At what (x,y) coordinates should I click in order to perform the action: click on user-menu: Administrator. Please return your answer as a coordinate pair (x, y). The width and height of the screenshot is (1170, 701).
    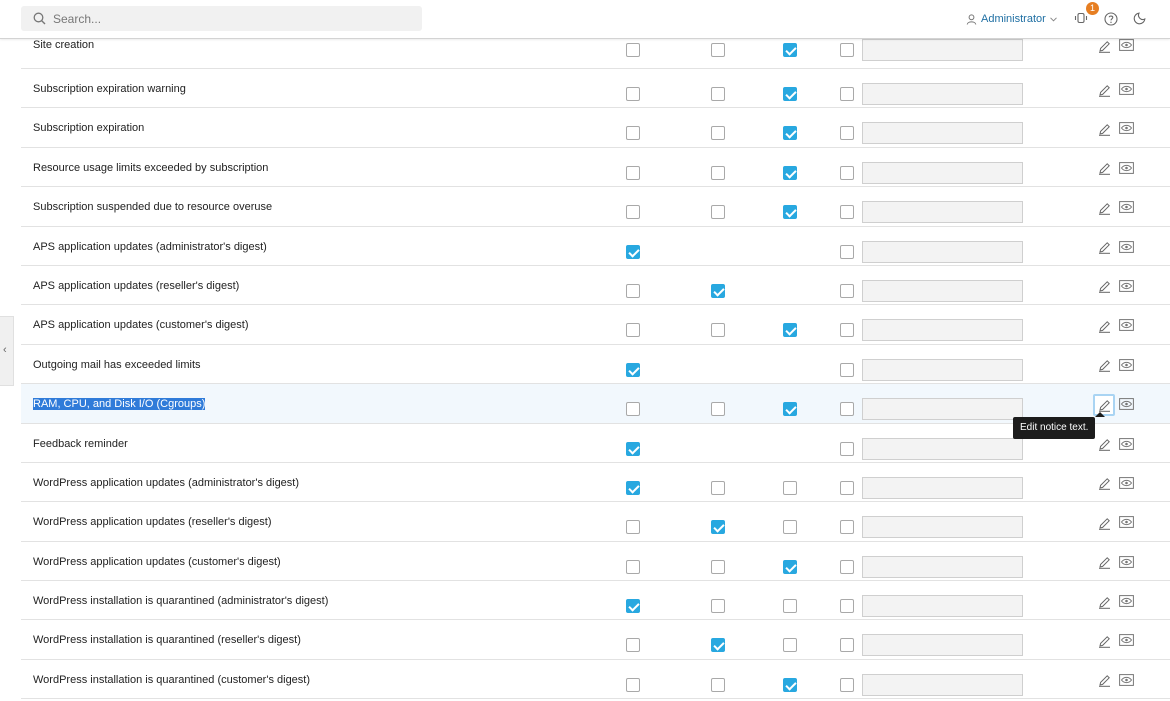
    Looking at the image, I should click on (1011, 19).